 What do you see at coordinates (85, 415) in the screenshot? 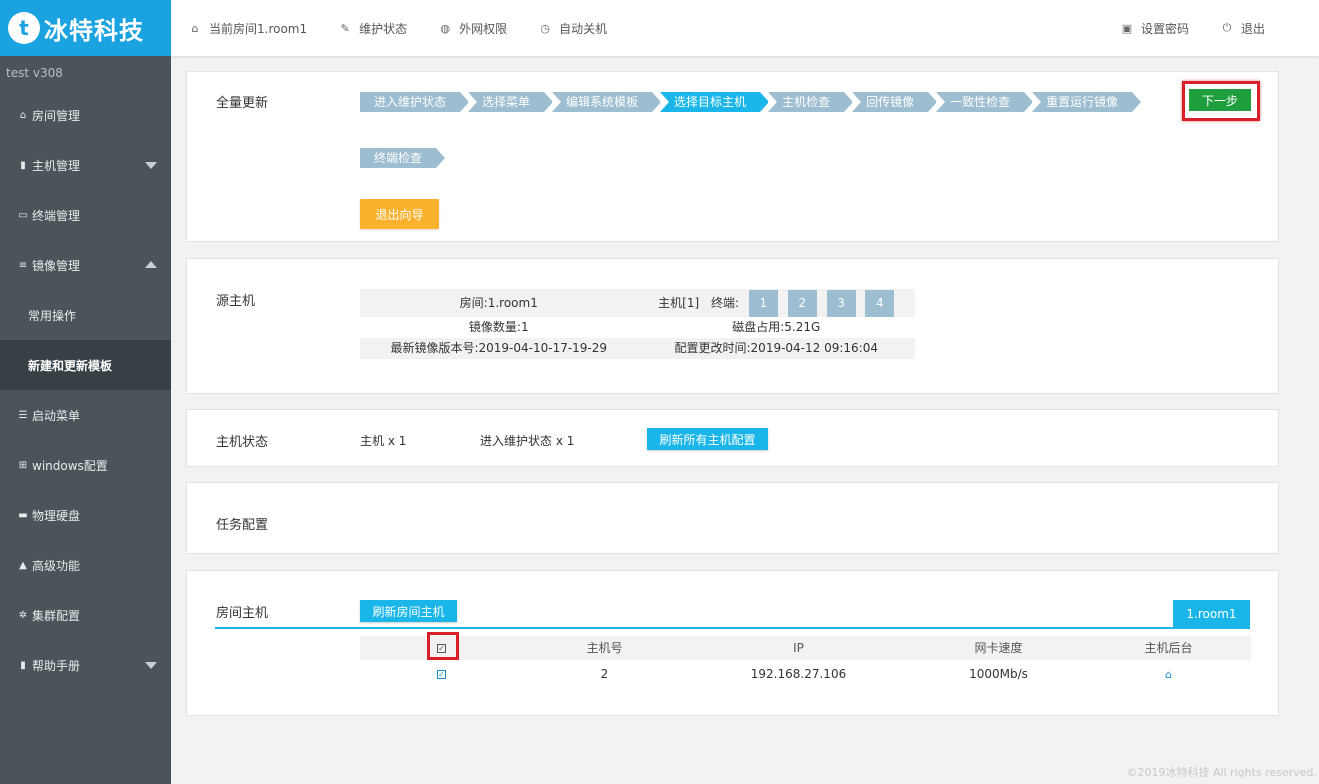
I see `sidebar-item-boot-menu: ☰ 启动菜单` at bounding box center [85, 415].